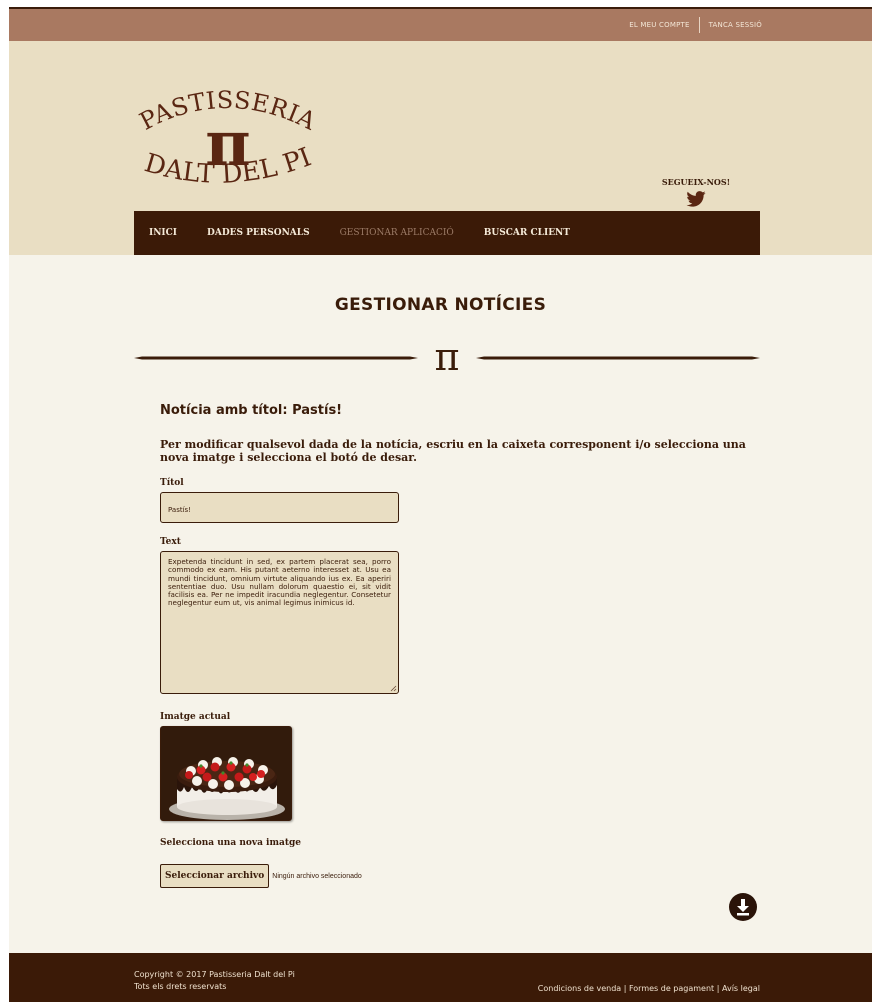 Image resolution: width=872 pixels, height=1002 pixels. I want to click on title-field-label: Títol, so click(172, 483).